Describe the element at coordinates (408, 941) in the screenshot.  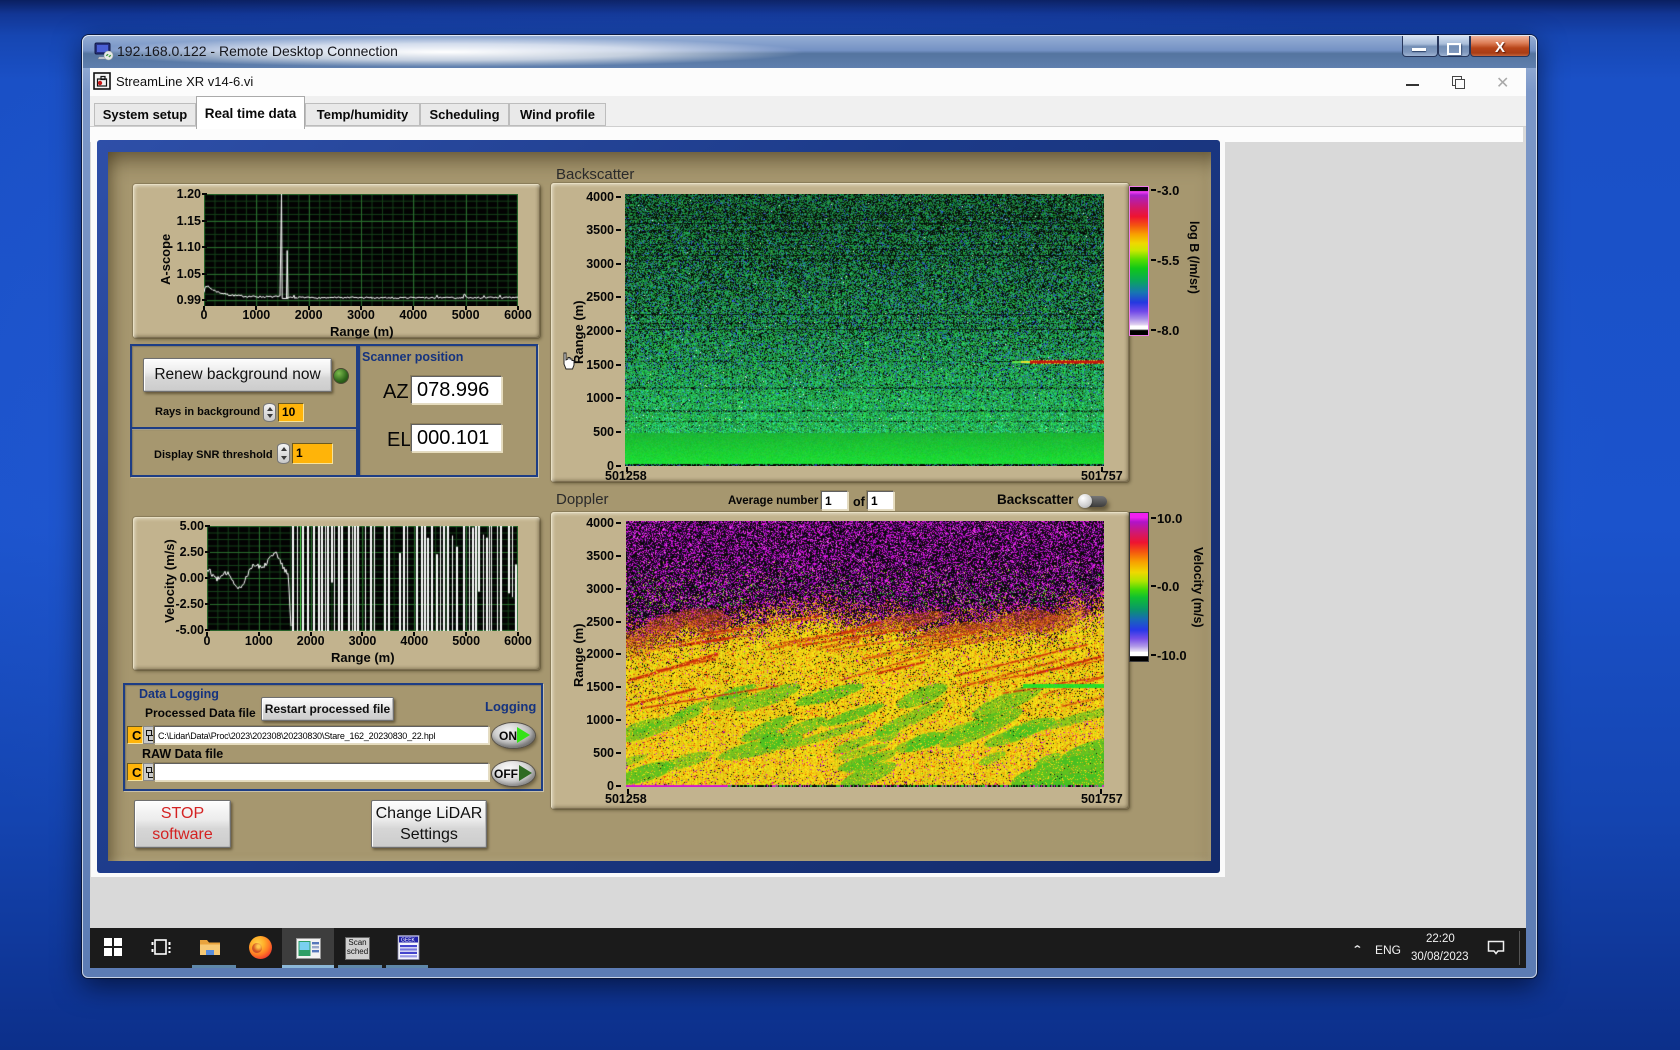
I see `svg-text: GEEK` at that location.